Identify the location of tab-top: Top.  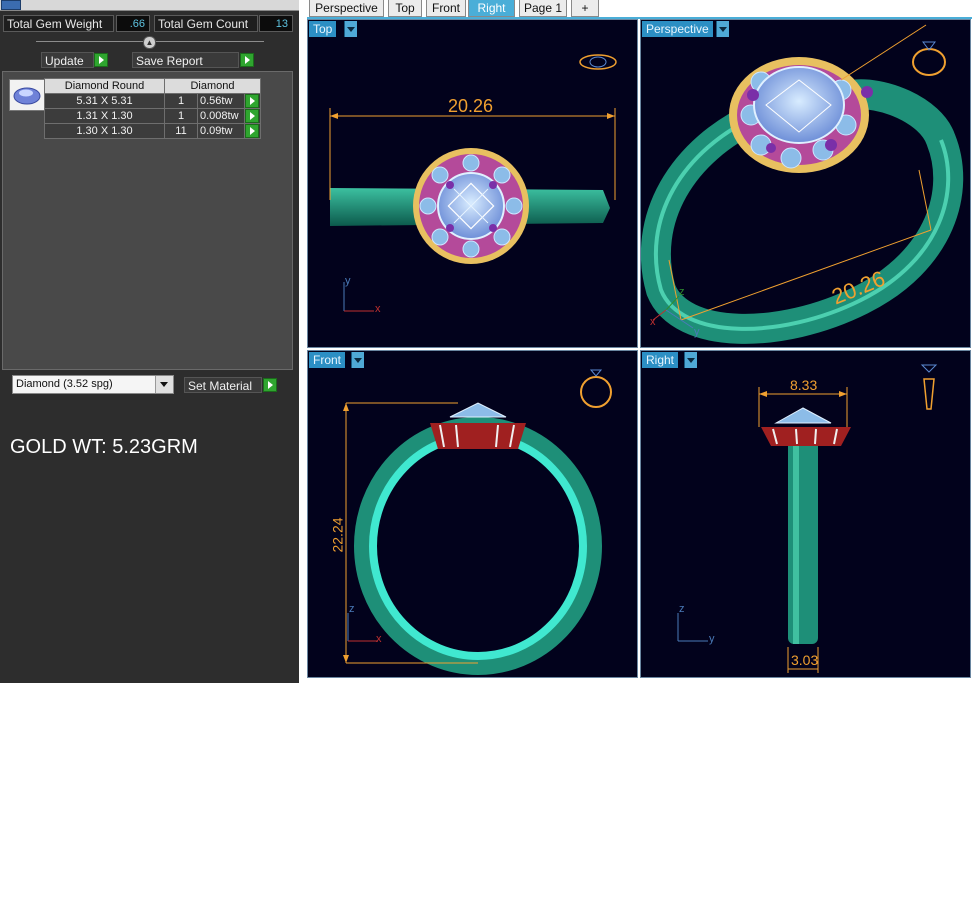
(405, 8).